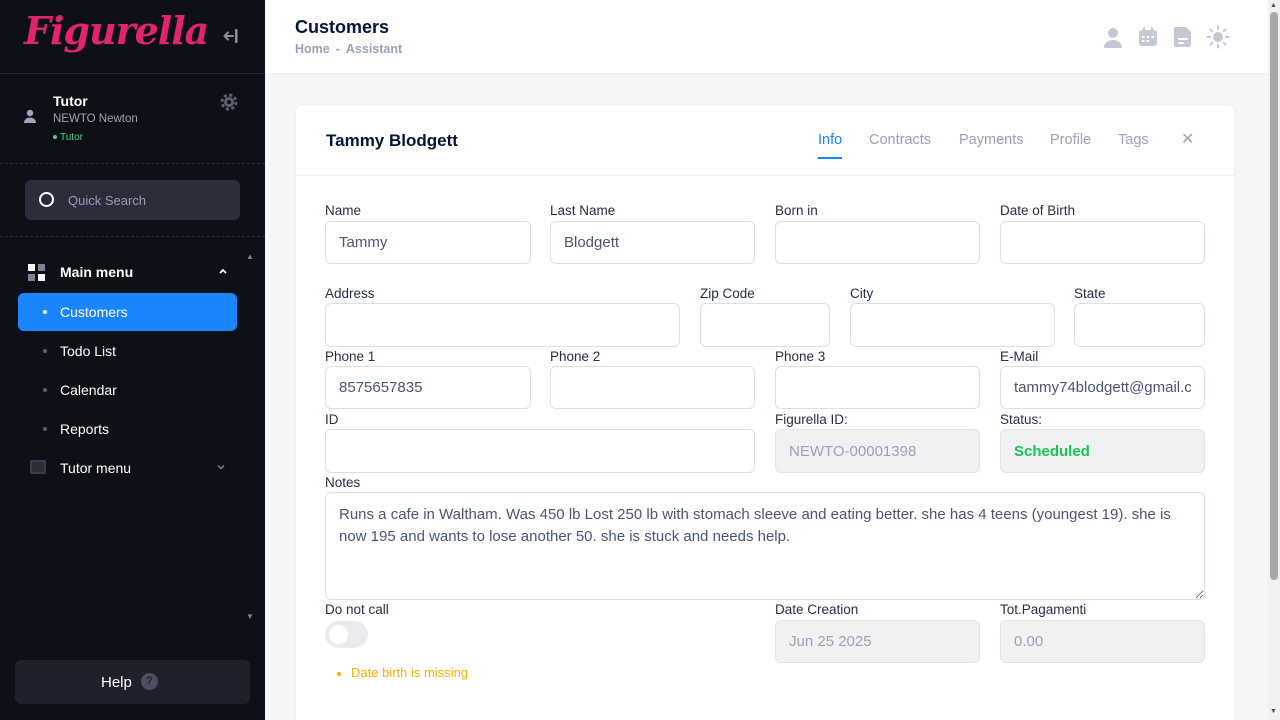  I want to click on born-in-label: Born in, so click(796, 210).